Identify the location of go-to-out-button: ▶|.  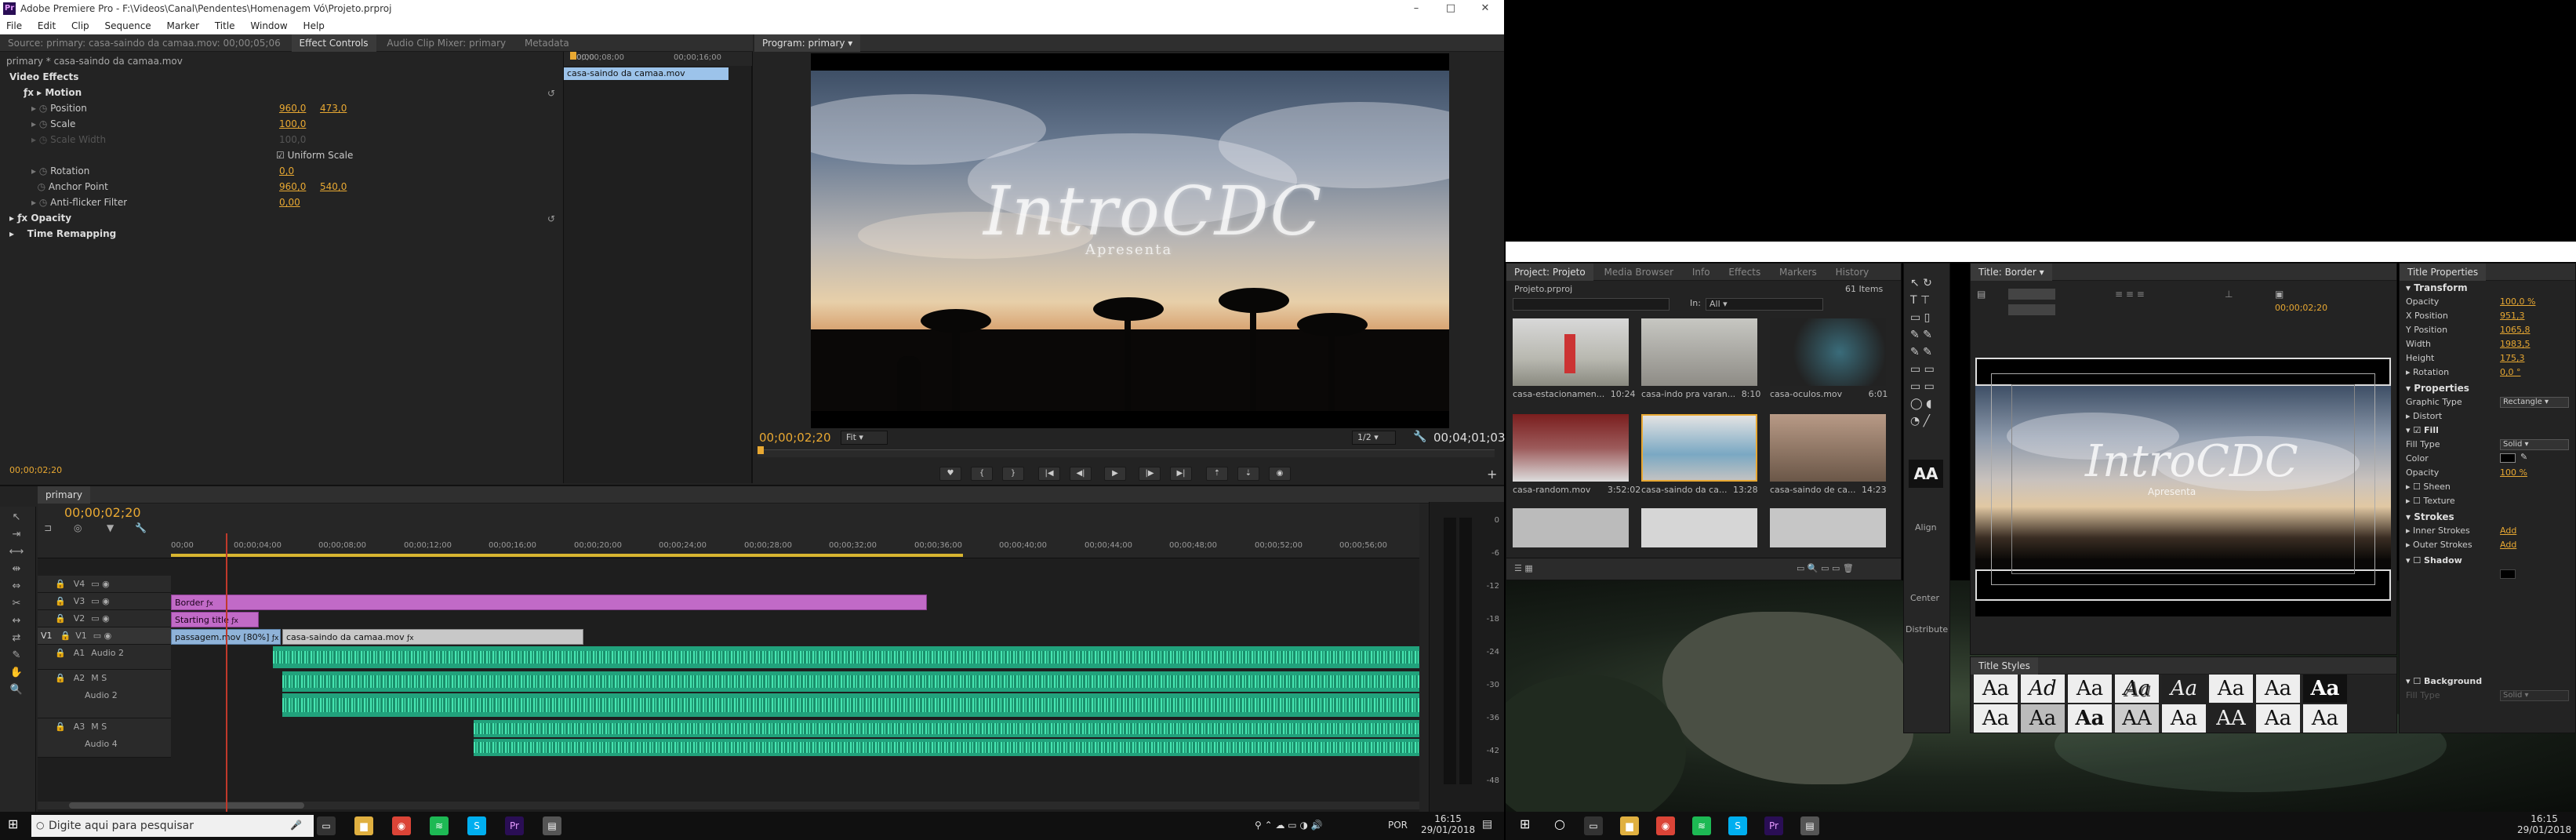
(1181, 474).